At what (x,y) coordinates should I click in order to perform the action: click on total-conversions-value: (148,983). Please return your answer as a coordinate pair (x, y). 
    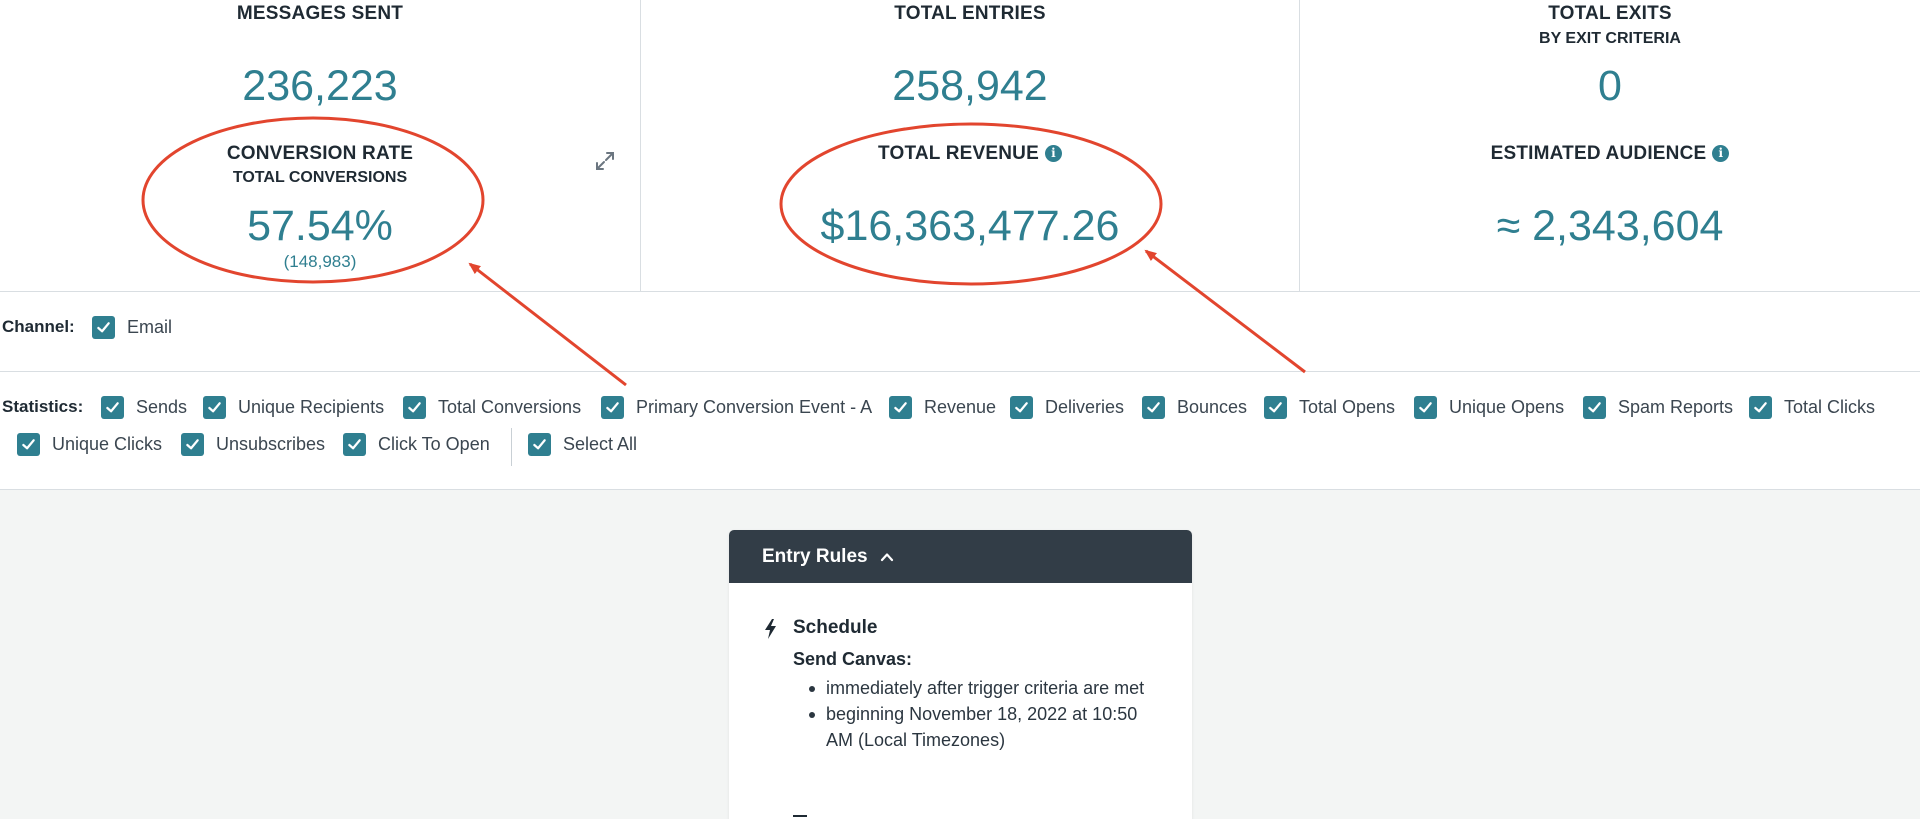
    Looking at the image, I should click on (320, 261).